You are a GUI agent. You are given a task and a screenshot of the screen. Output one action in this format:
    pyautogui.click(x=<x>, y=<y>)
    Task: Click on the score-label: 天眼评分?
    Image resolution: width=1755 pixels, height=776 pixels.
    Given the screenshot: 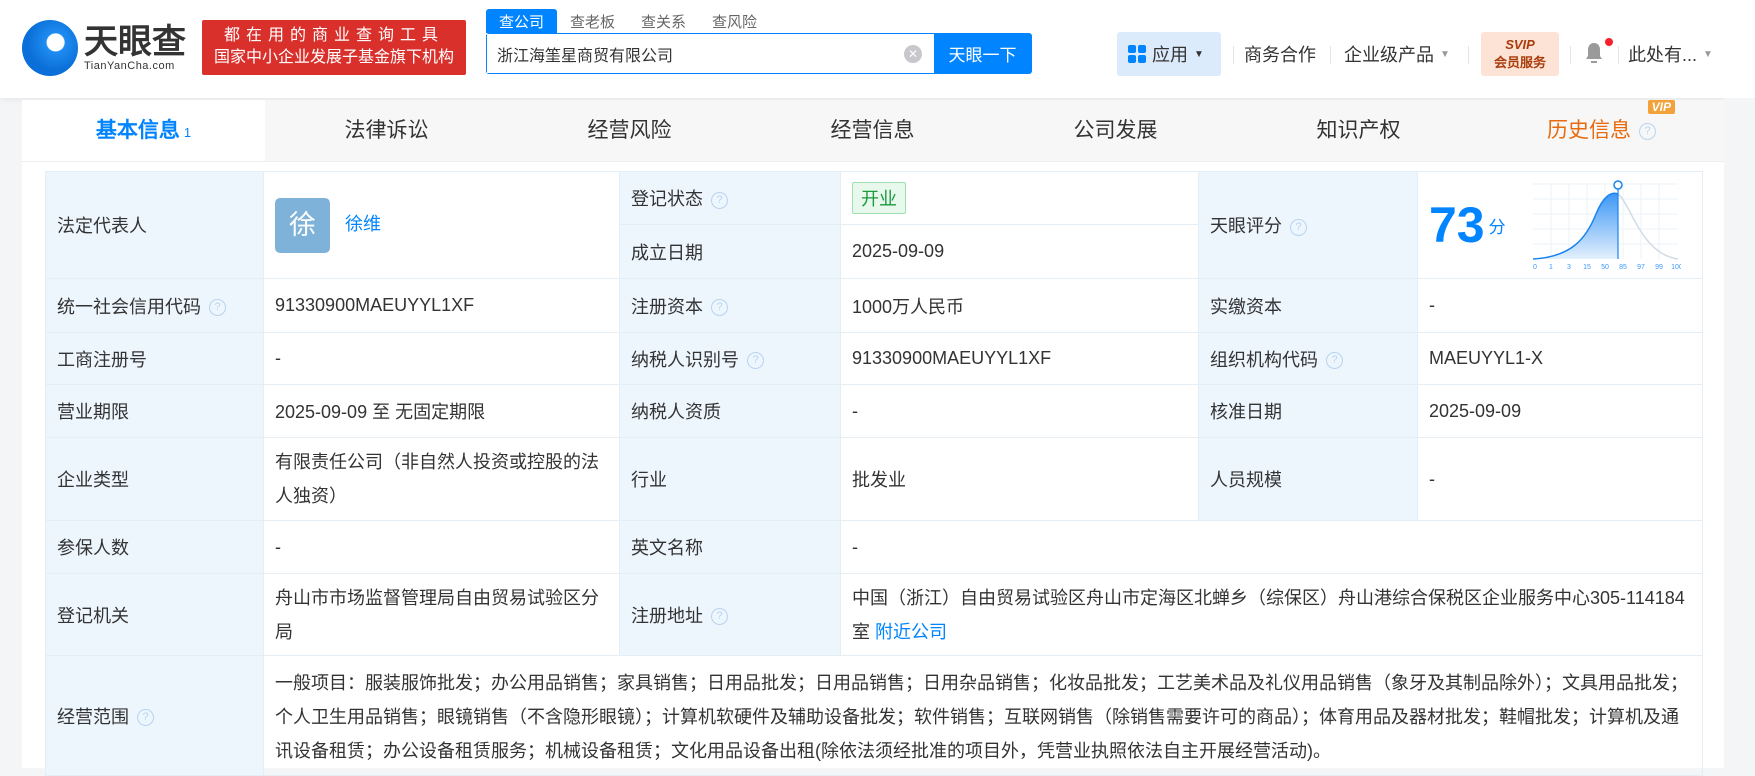 What is the action you would take?
    pyautogui.click(x=1308, y=225)
    